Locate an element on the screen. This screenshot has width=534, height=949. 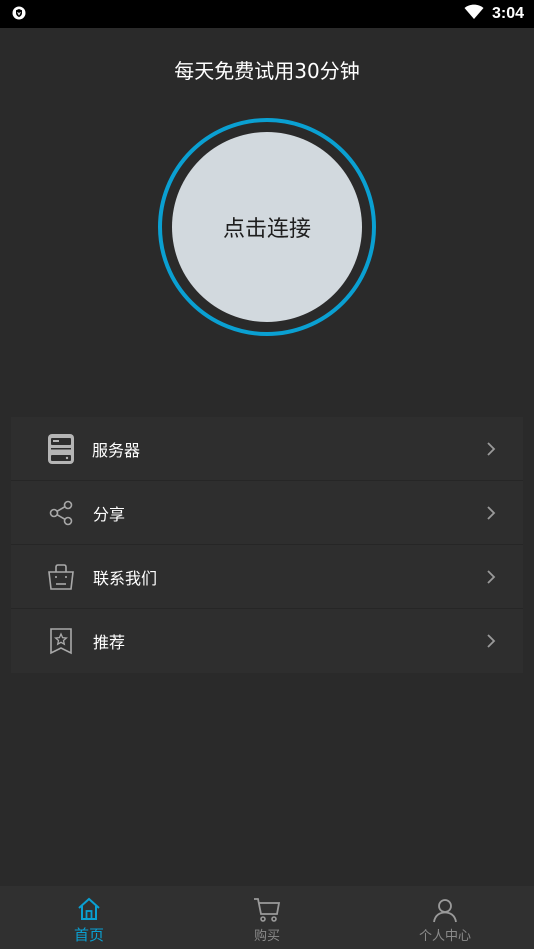
cart-icon is located at coordinates (267, 910).